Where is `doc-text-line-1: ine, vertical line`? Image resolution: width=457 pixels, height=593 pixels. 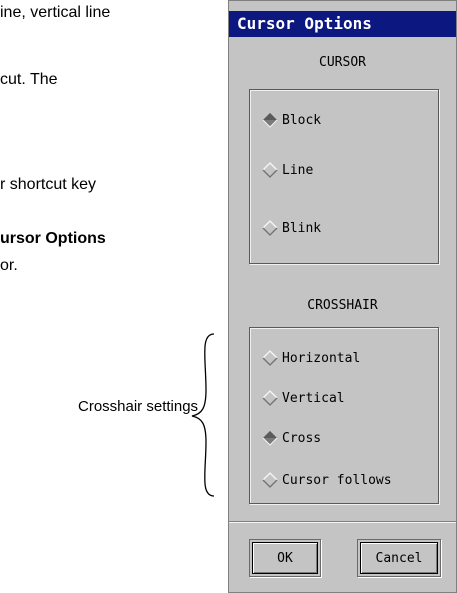 doc-text-line-1: ine, vertical line is located at coordinates (55, 12).